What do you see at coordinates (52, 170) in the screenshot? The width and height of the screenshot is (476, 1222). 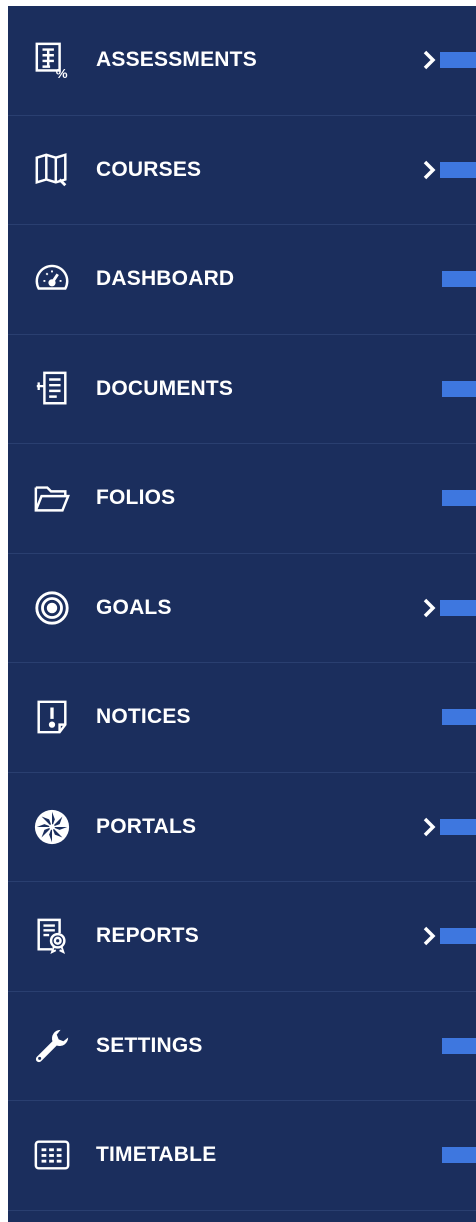 I see `book-icon` at bounding box center [52, 170].